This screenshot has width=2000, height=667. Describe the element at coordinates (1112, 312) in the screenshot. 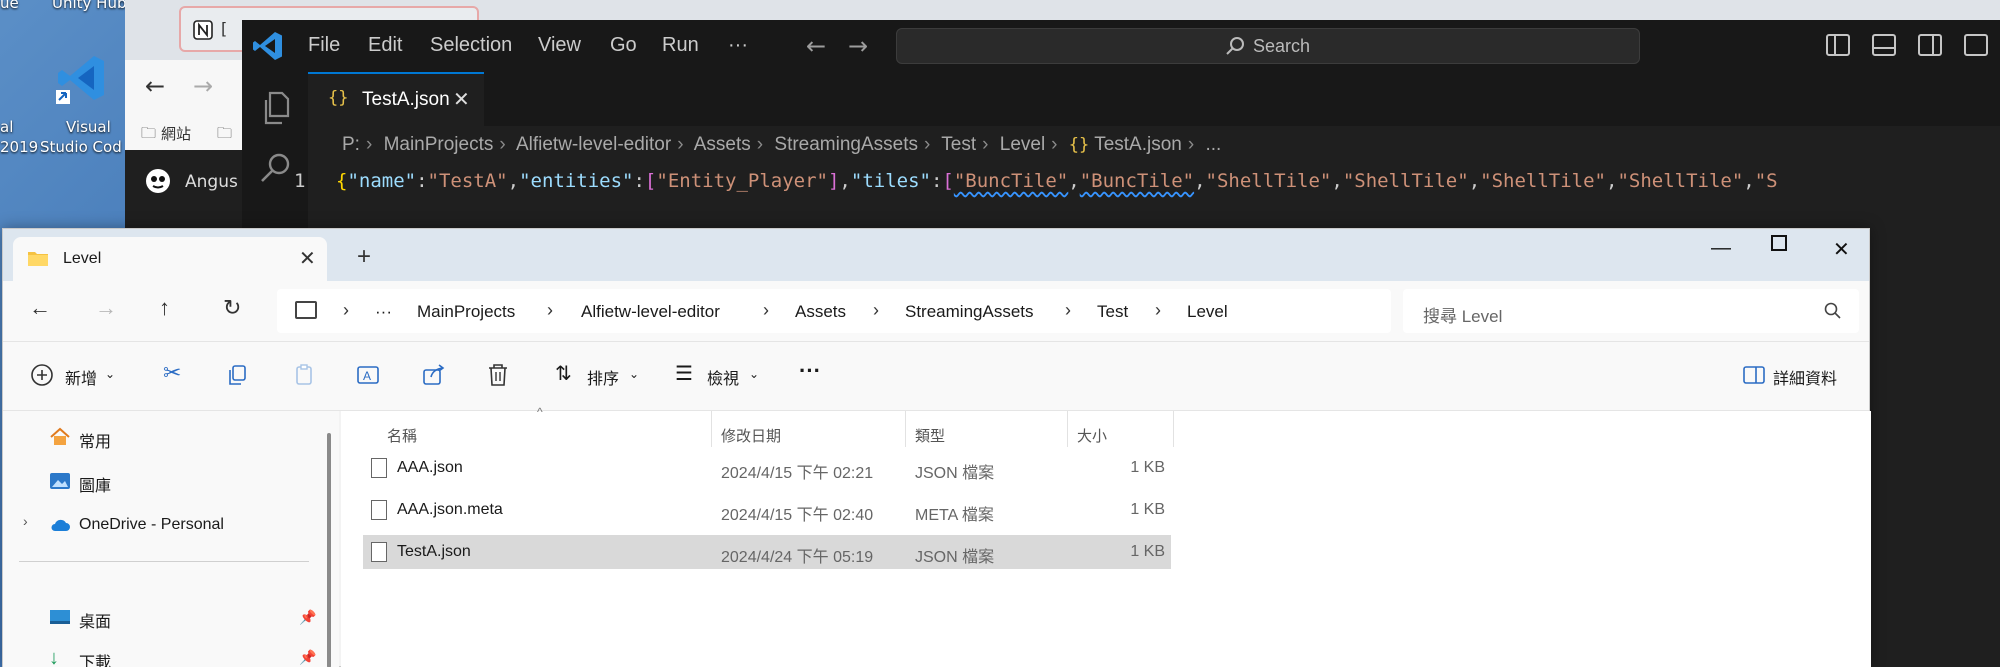

I see `address-segment: Test` at that location.